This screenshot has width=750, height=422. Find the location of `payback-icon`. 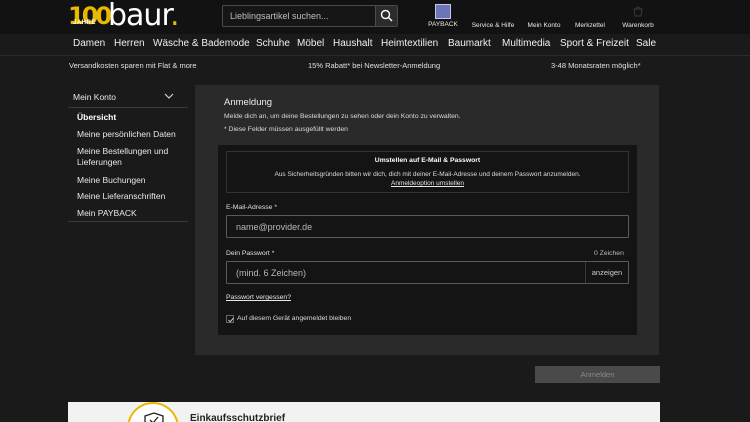

payback-icon is located at coordinates (443, 11).